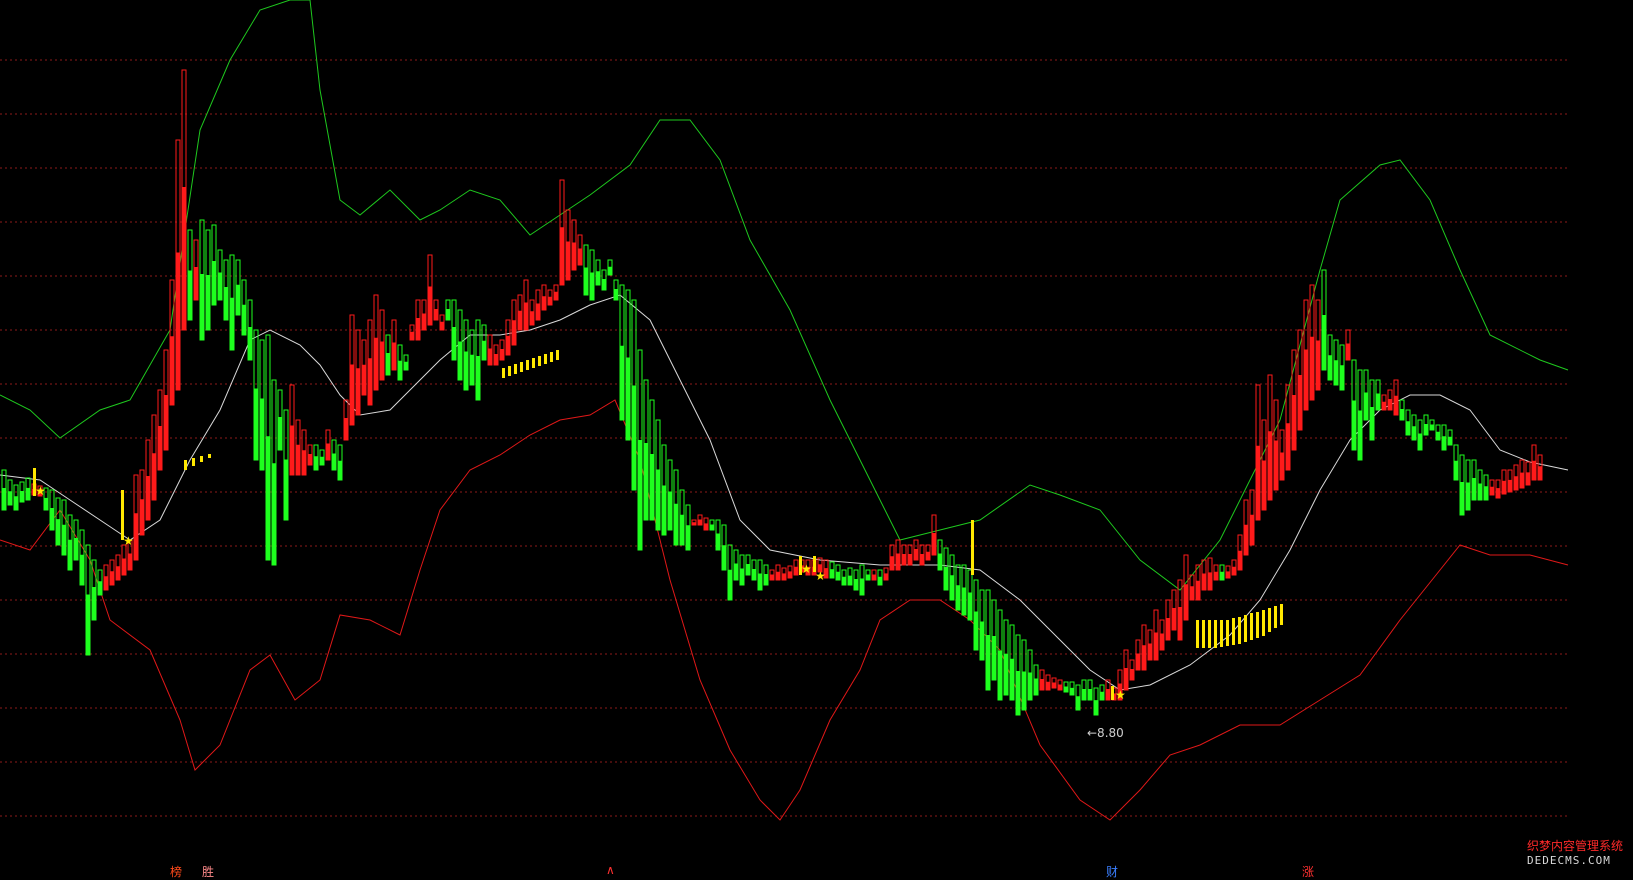 This screenshot has width=1633, height=880. I want to click on watermark: 织梦内容管理系统 DEDECMS.COM, so click(1575, 852).